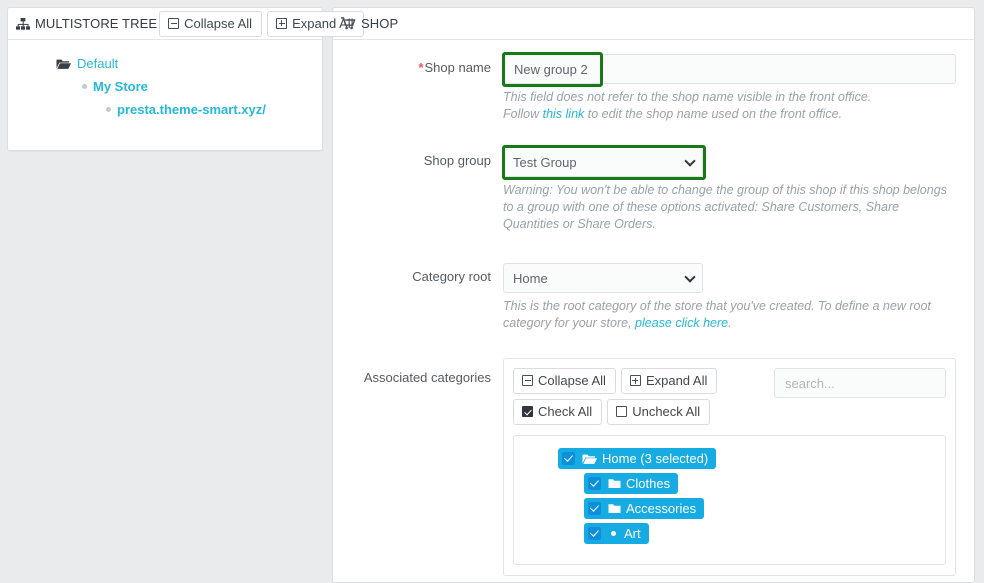 The height and width of the screenshot is (583, 984). What do you see at coordinates (729, 69) in the screenshot?
I see `shop-name-input` at bounding box center [729, 69].